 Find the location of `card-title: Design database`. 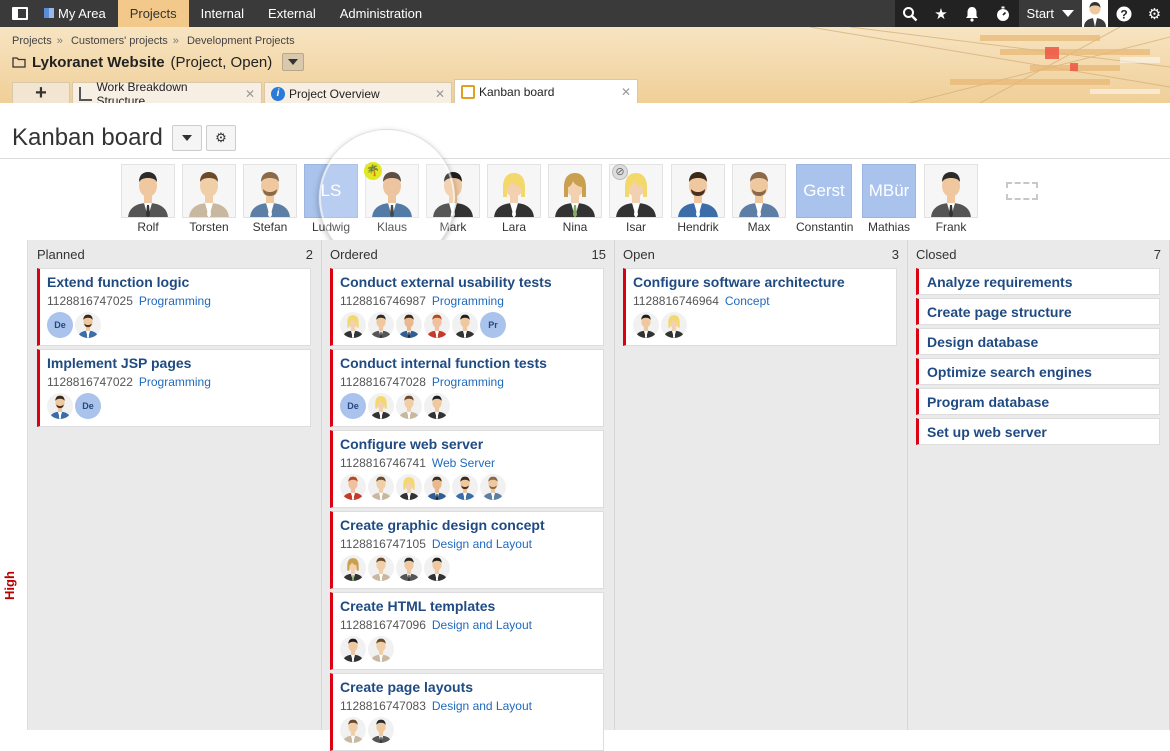

card-title: Design database is located at coordinates (1039, 342).